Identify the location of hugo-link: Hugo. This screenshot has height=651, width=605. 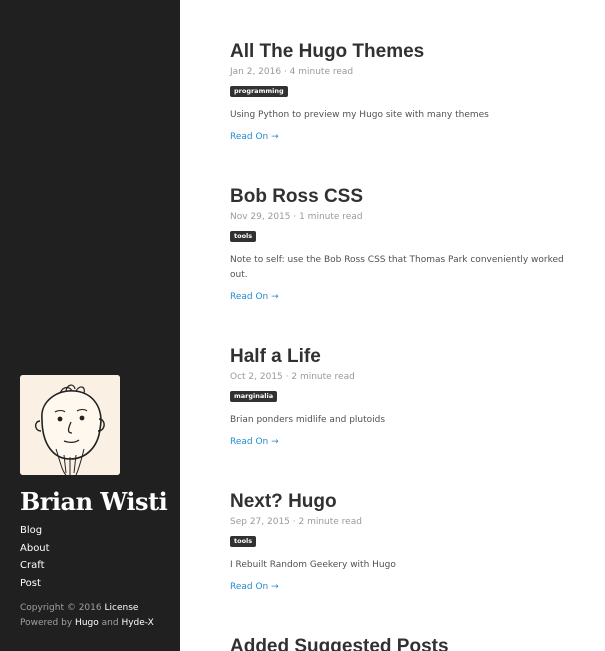
(87, 623).